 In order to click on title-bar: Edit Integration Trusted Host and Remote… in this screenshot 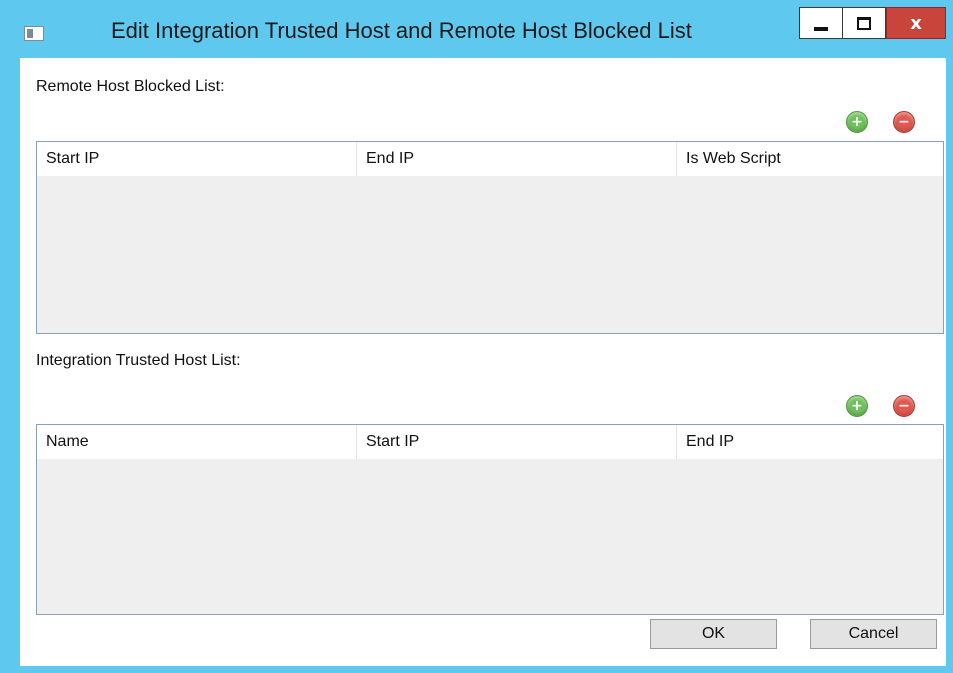, I will do `click(476, 29)`.